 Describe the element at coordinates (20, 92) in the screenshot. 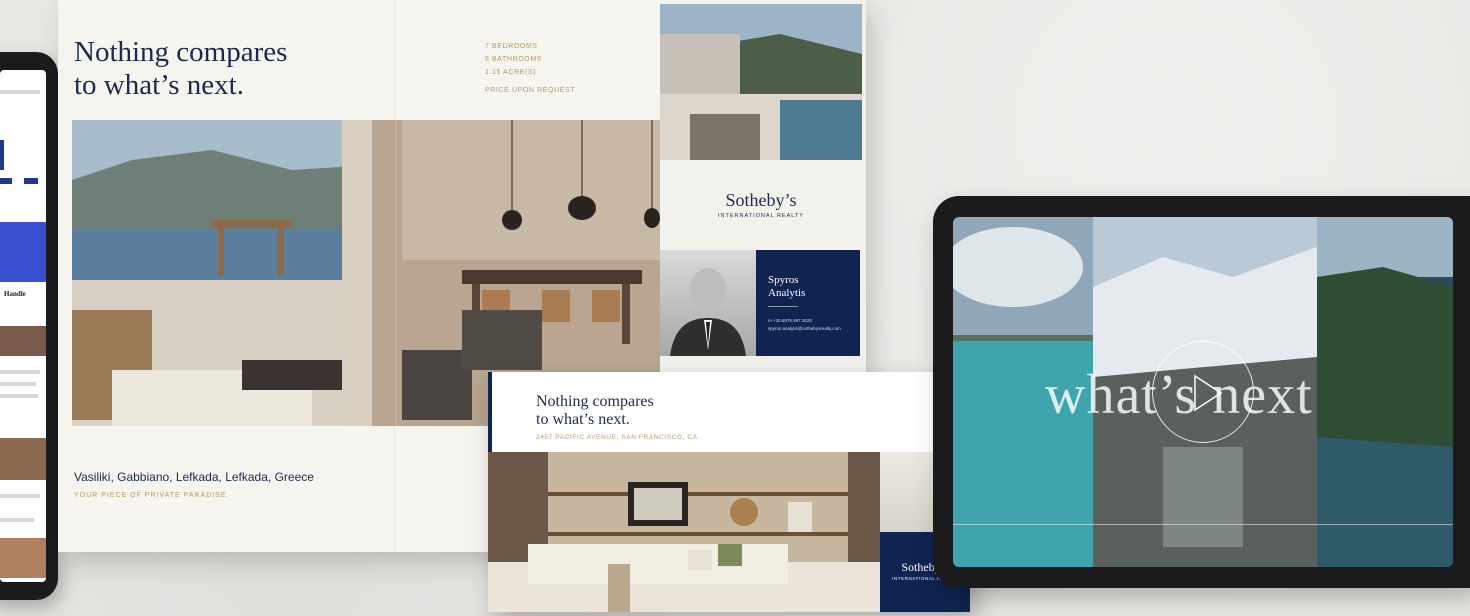

I see `phone-header-line` at that location.